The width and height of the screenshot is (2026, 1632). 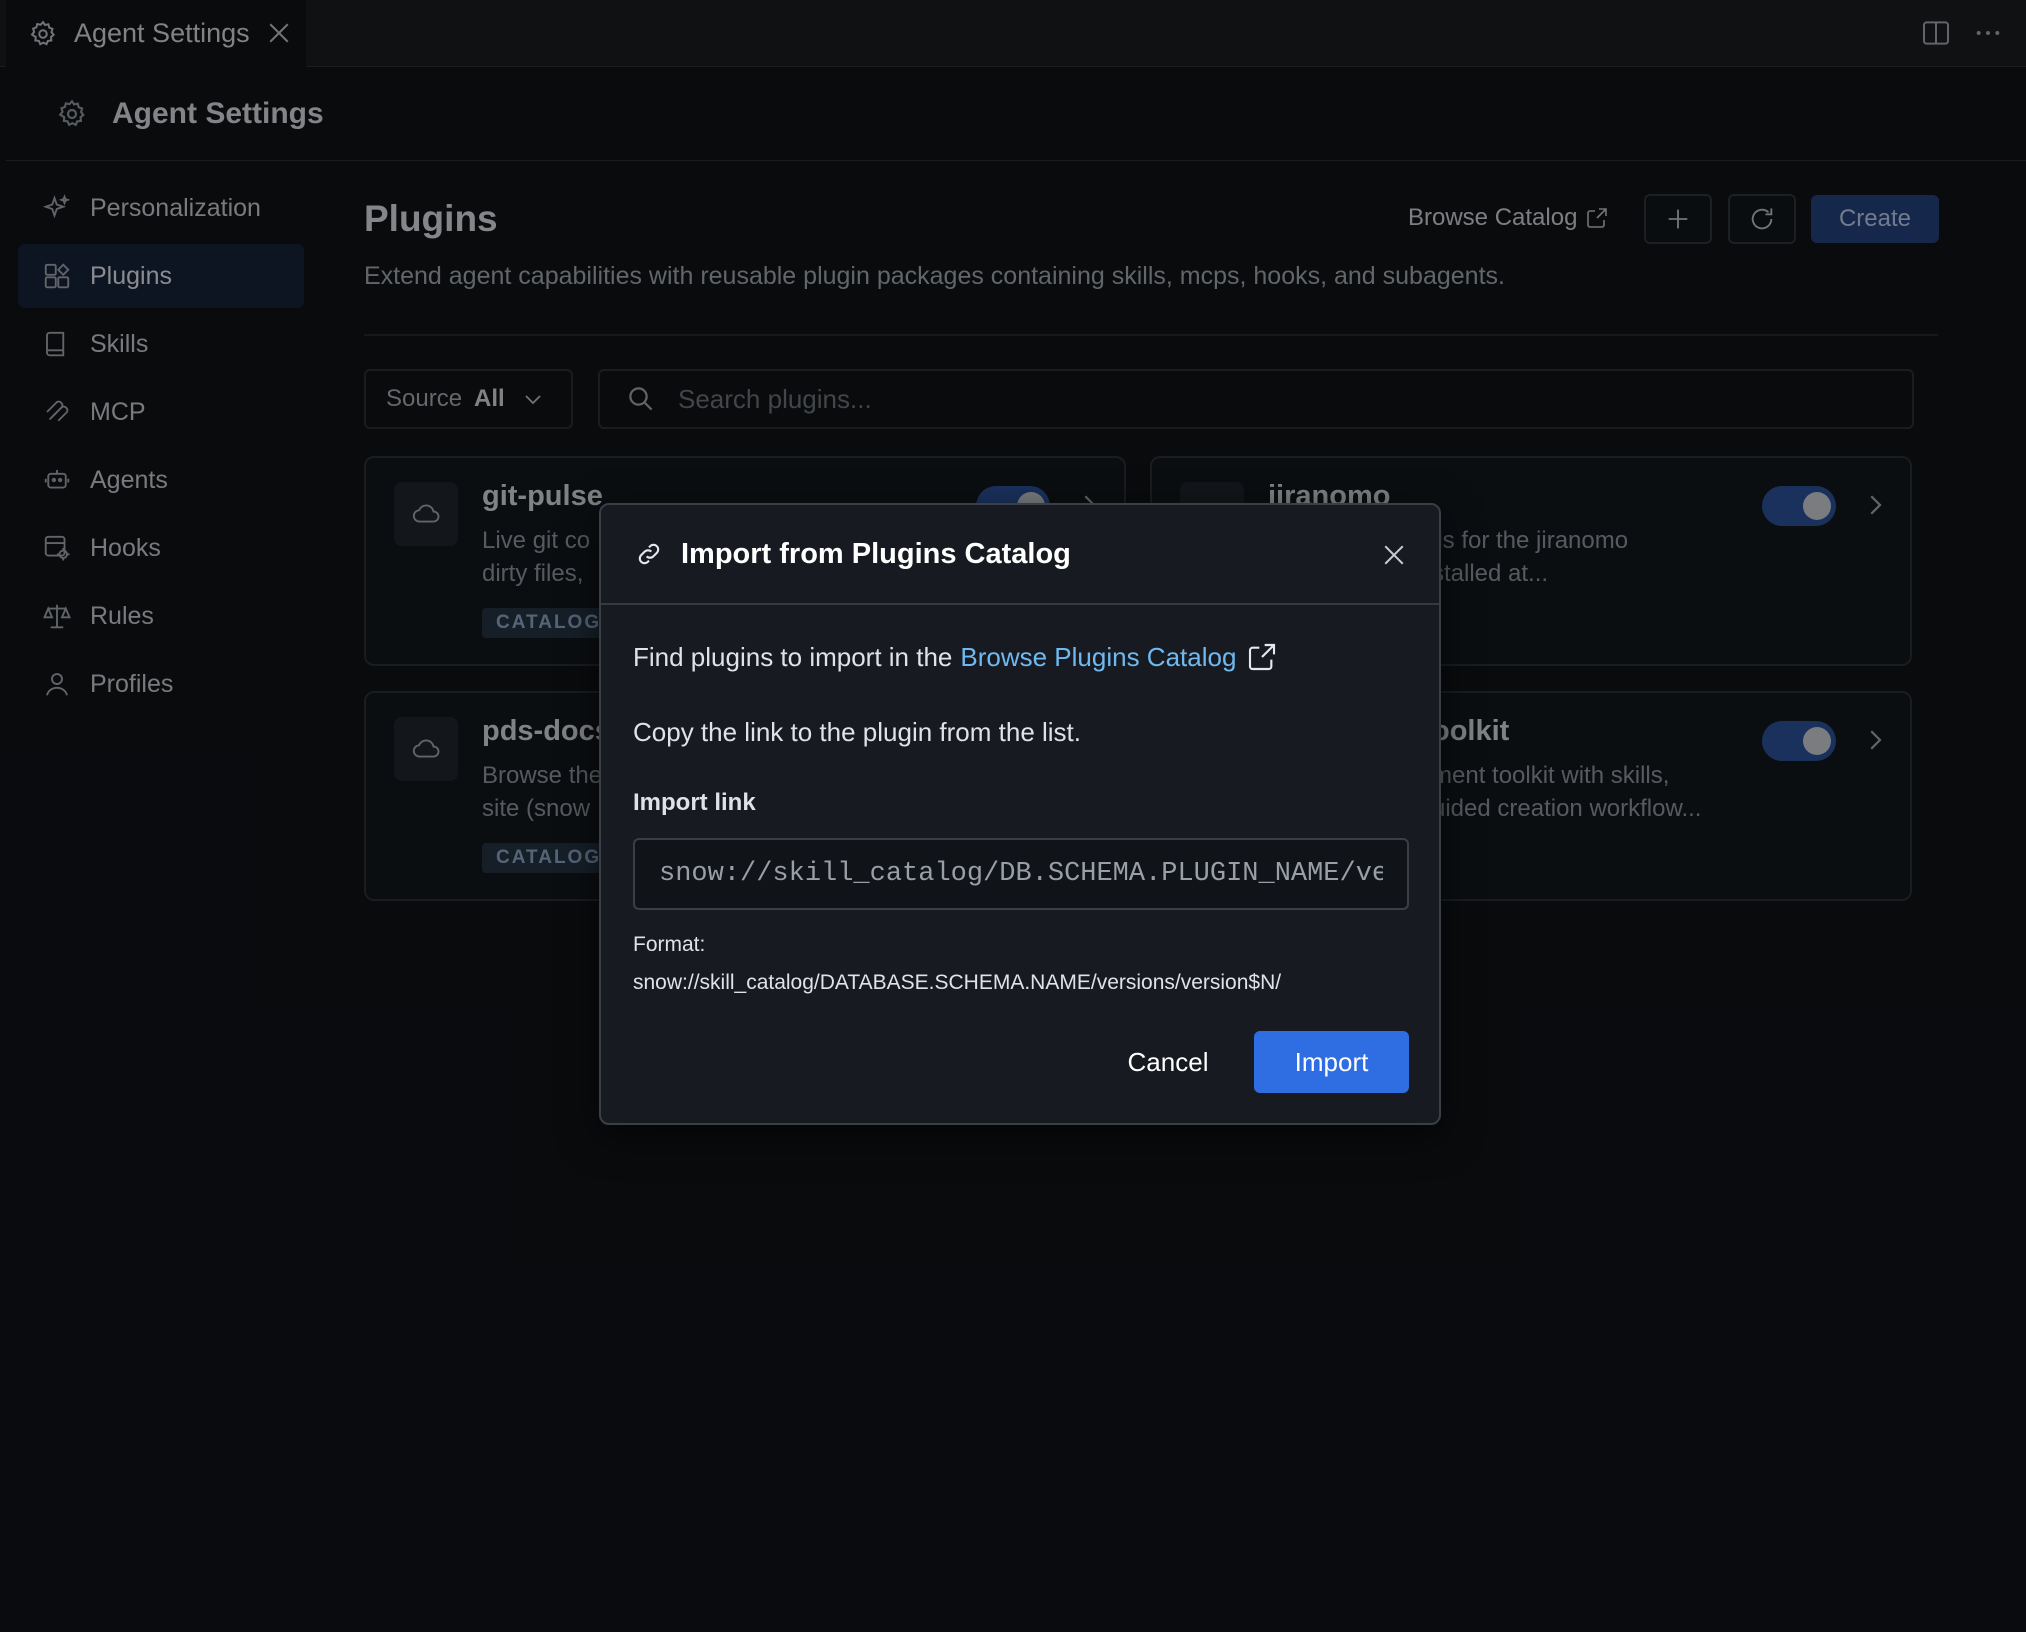 What do you see at coordinates (1098, 657) in the screenshot?
I see `browse-plugins-catalog-link: Browse Plugins Catalog` at bounding box center [1098, 657].